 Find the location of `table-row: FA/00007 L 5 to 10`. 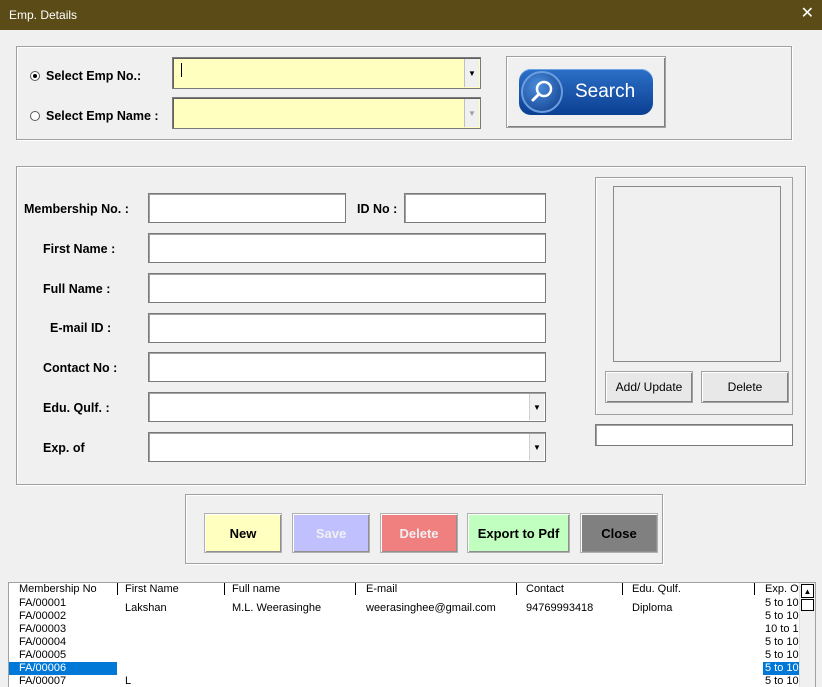

table-row: FA/00007 L 5 to 10 is located at coordinates (412, 681).